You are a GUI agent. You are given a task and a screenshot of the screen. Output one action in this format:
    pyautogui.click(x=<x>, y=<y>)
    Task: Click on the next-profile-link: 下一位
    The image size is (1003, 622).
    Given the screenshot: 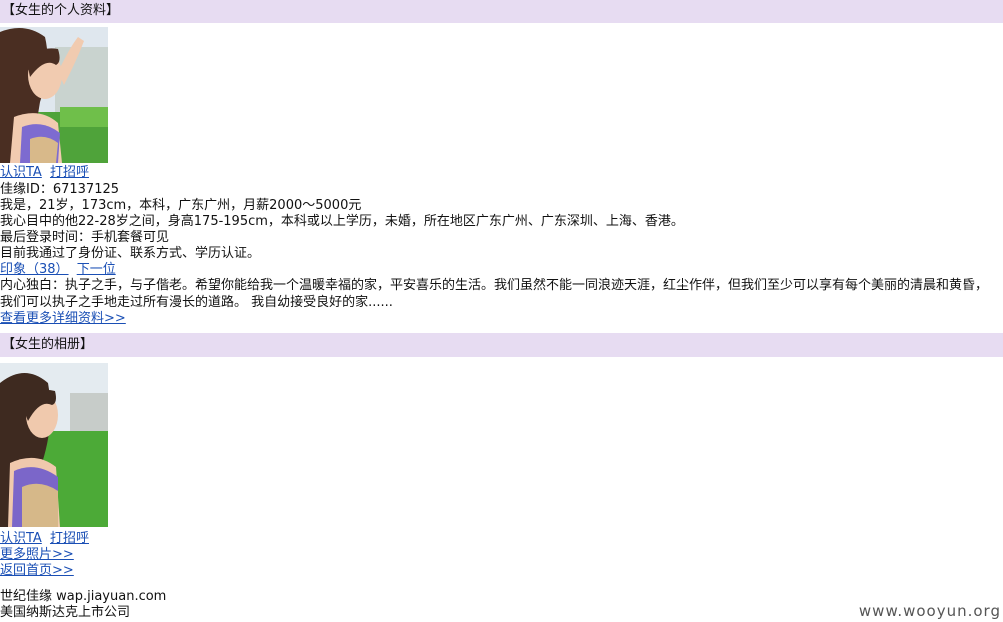 What is the action you would take?
    pyautogui.click(x=96, y=269)
    